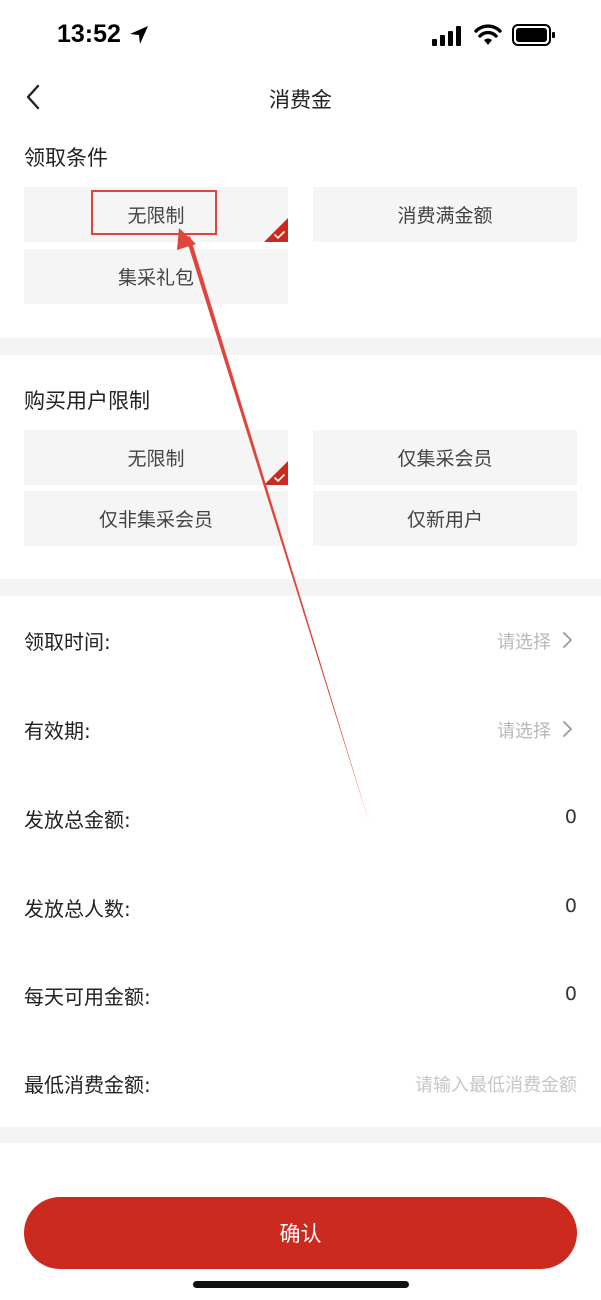 The image size is (601, 1300). I want to click on claim-conditions-title: 领取条件, so click(66, 158).